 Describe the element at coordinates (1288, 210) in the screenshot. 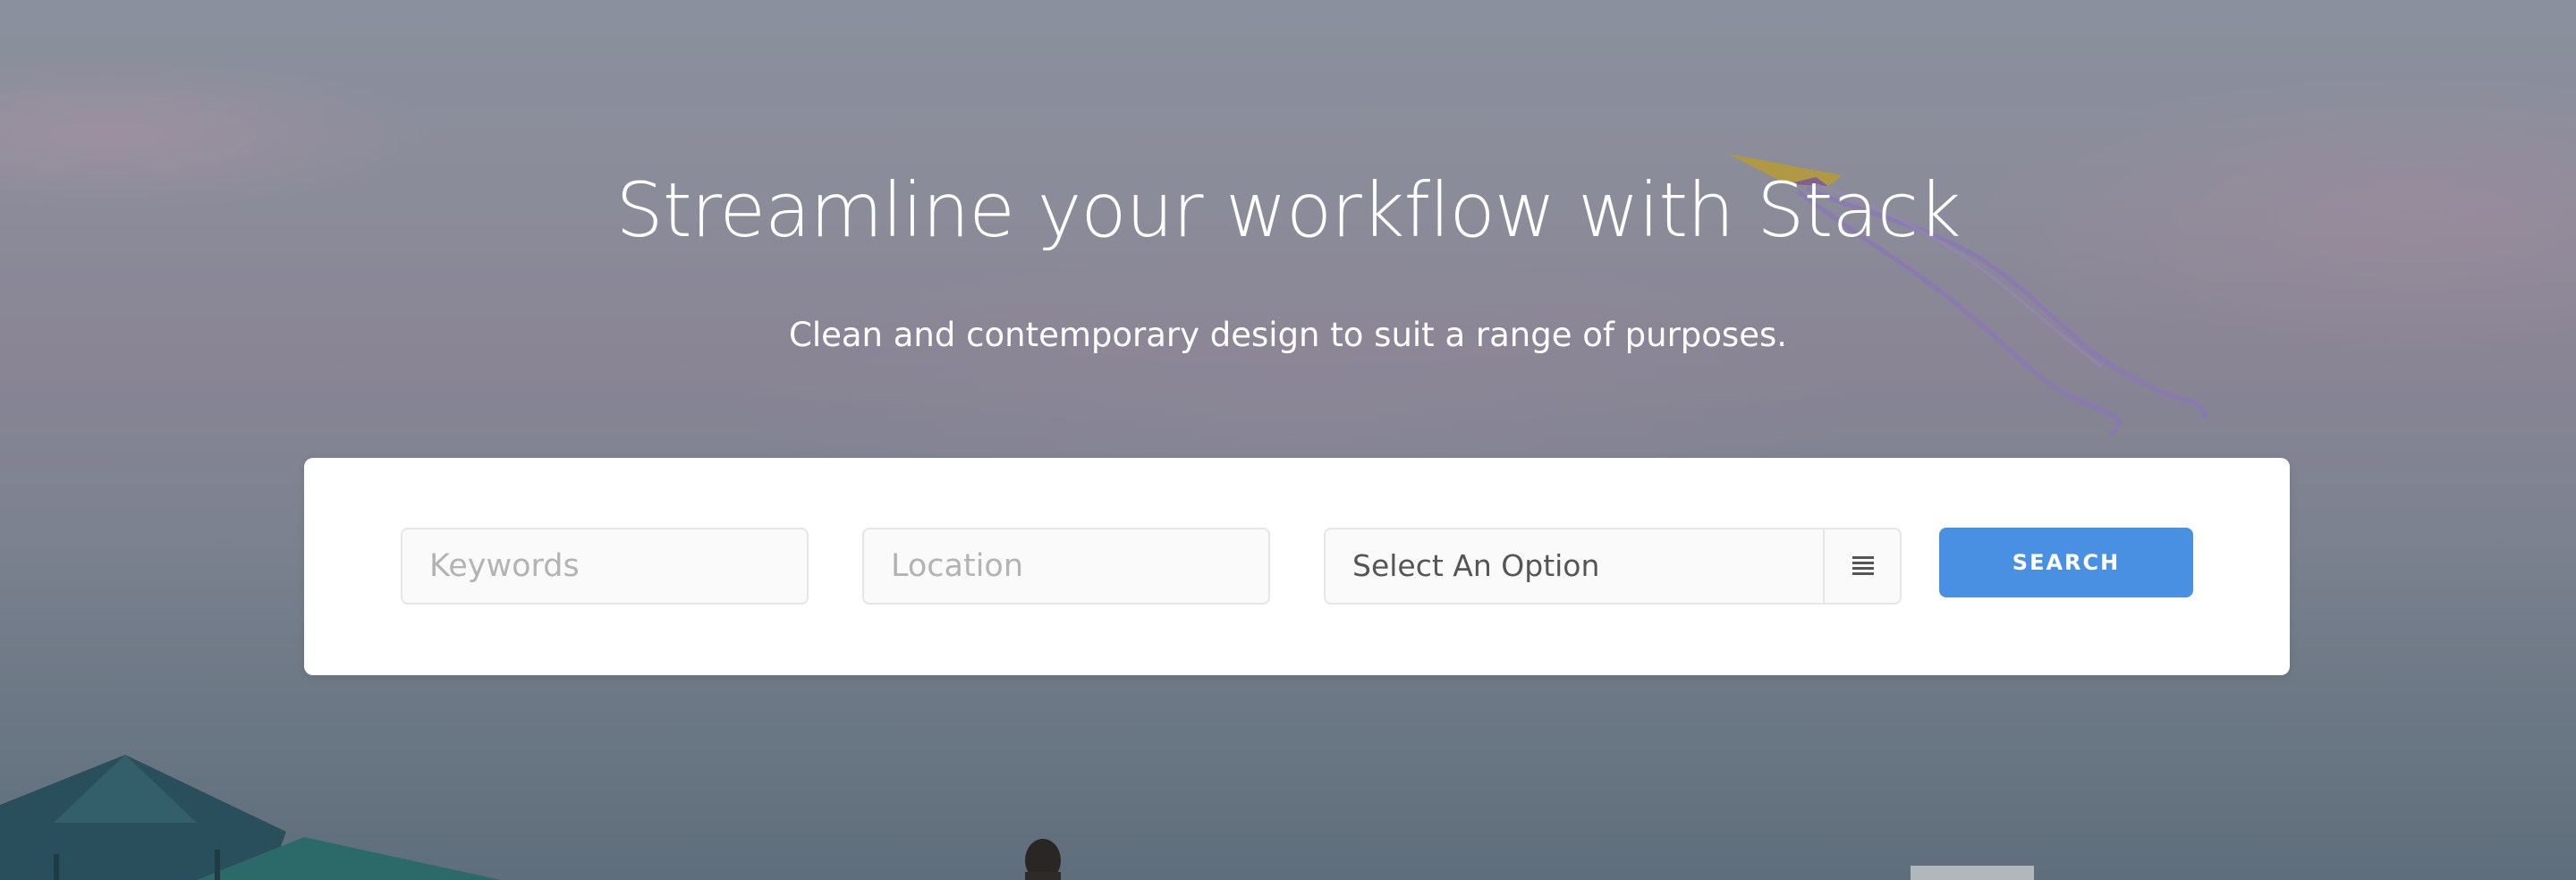

I see `hero-title: Streamline your workflow with Stack` at that location.